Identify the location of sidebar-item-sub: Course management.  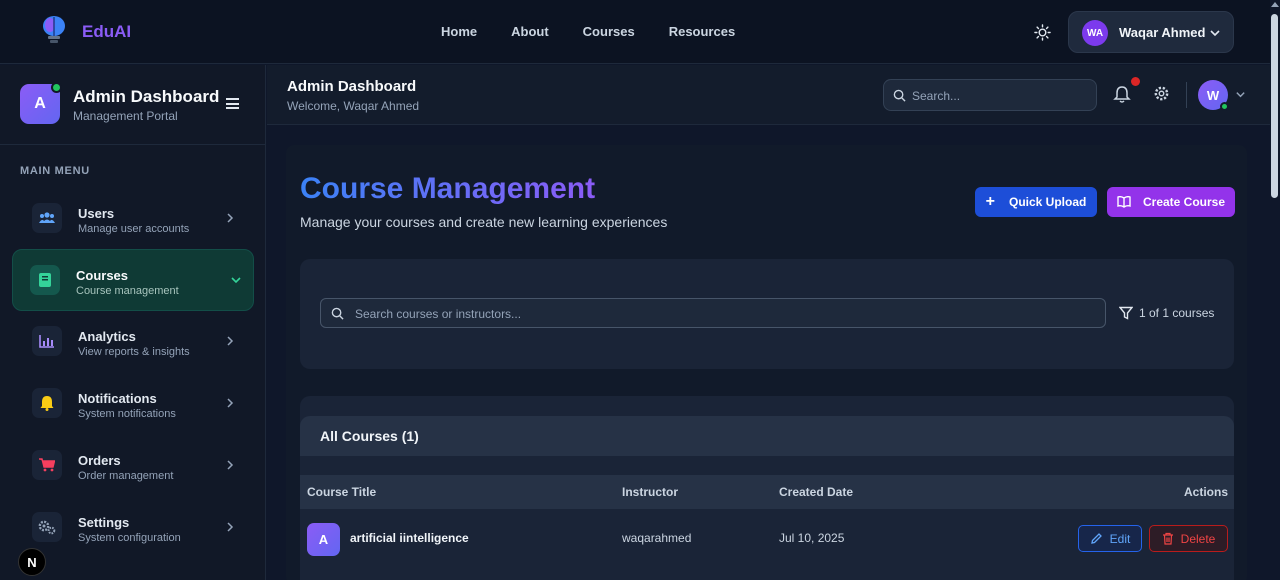
(127, 291).